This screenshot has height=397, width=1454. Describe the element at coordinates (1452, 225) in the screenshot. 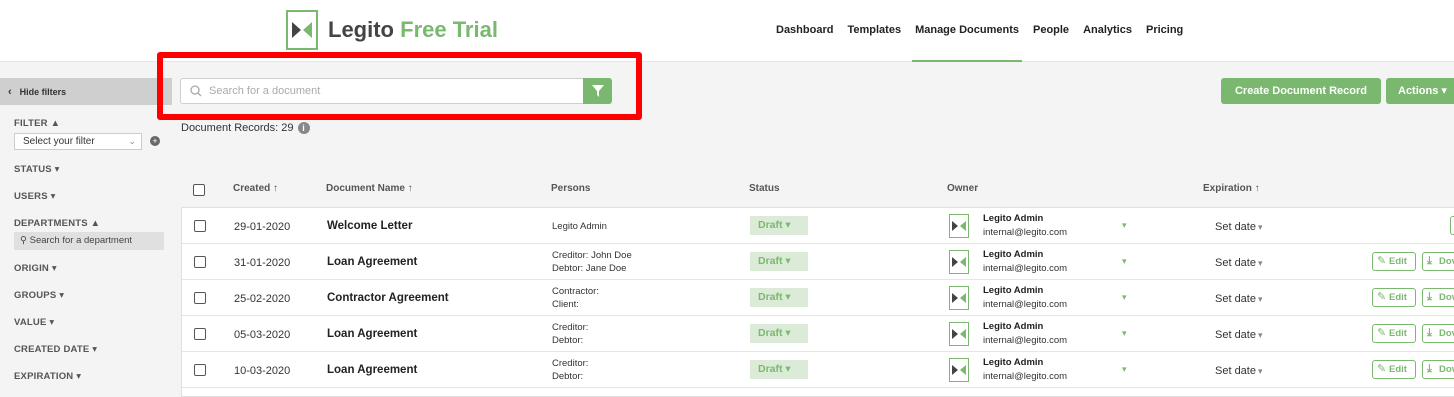

I see `row-action-button` at that location.